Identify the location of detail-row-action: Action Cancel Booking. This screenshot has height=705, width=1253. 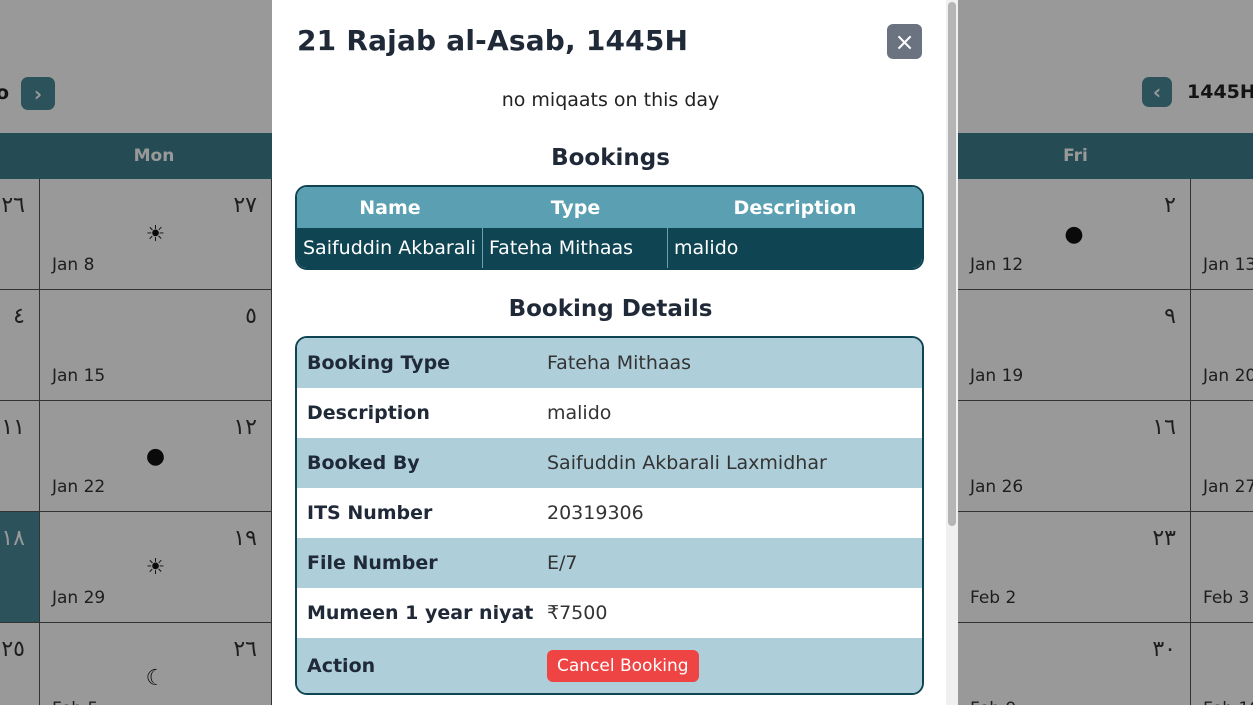
(609, 665).